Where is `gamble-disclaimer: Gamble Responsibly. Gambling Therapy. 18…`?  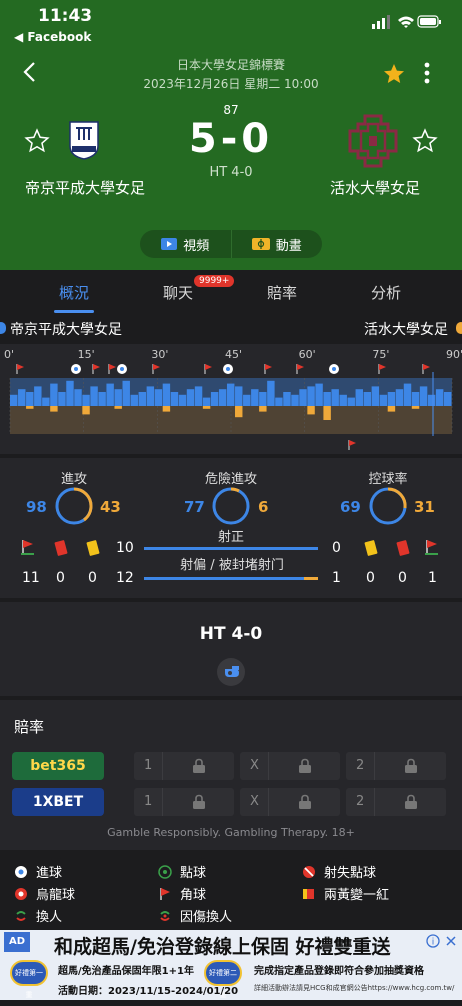 gamble-disclaimer: Gamble Responsibly. Gambling Therapy. 18… is located at coordinates (231, 832).